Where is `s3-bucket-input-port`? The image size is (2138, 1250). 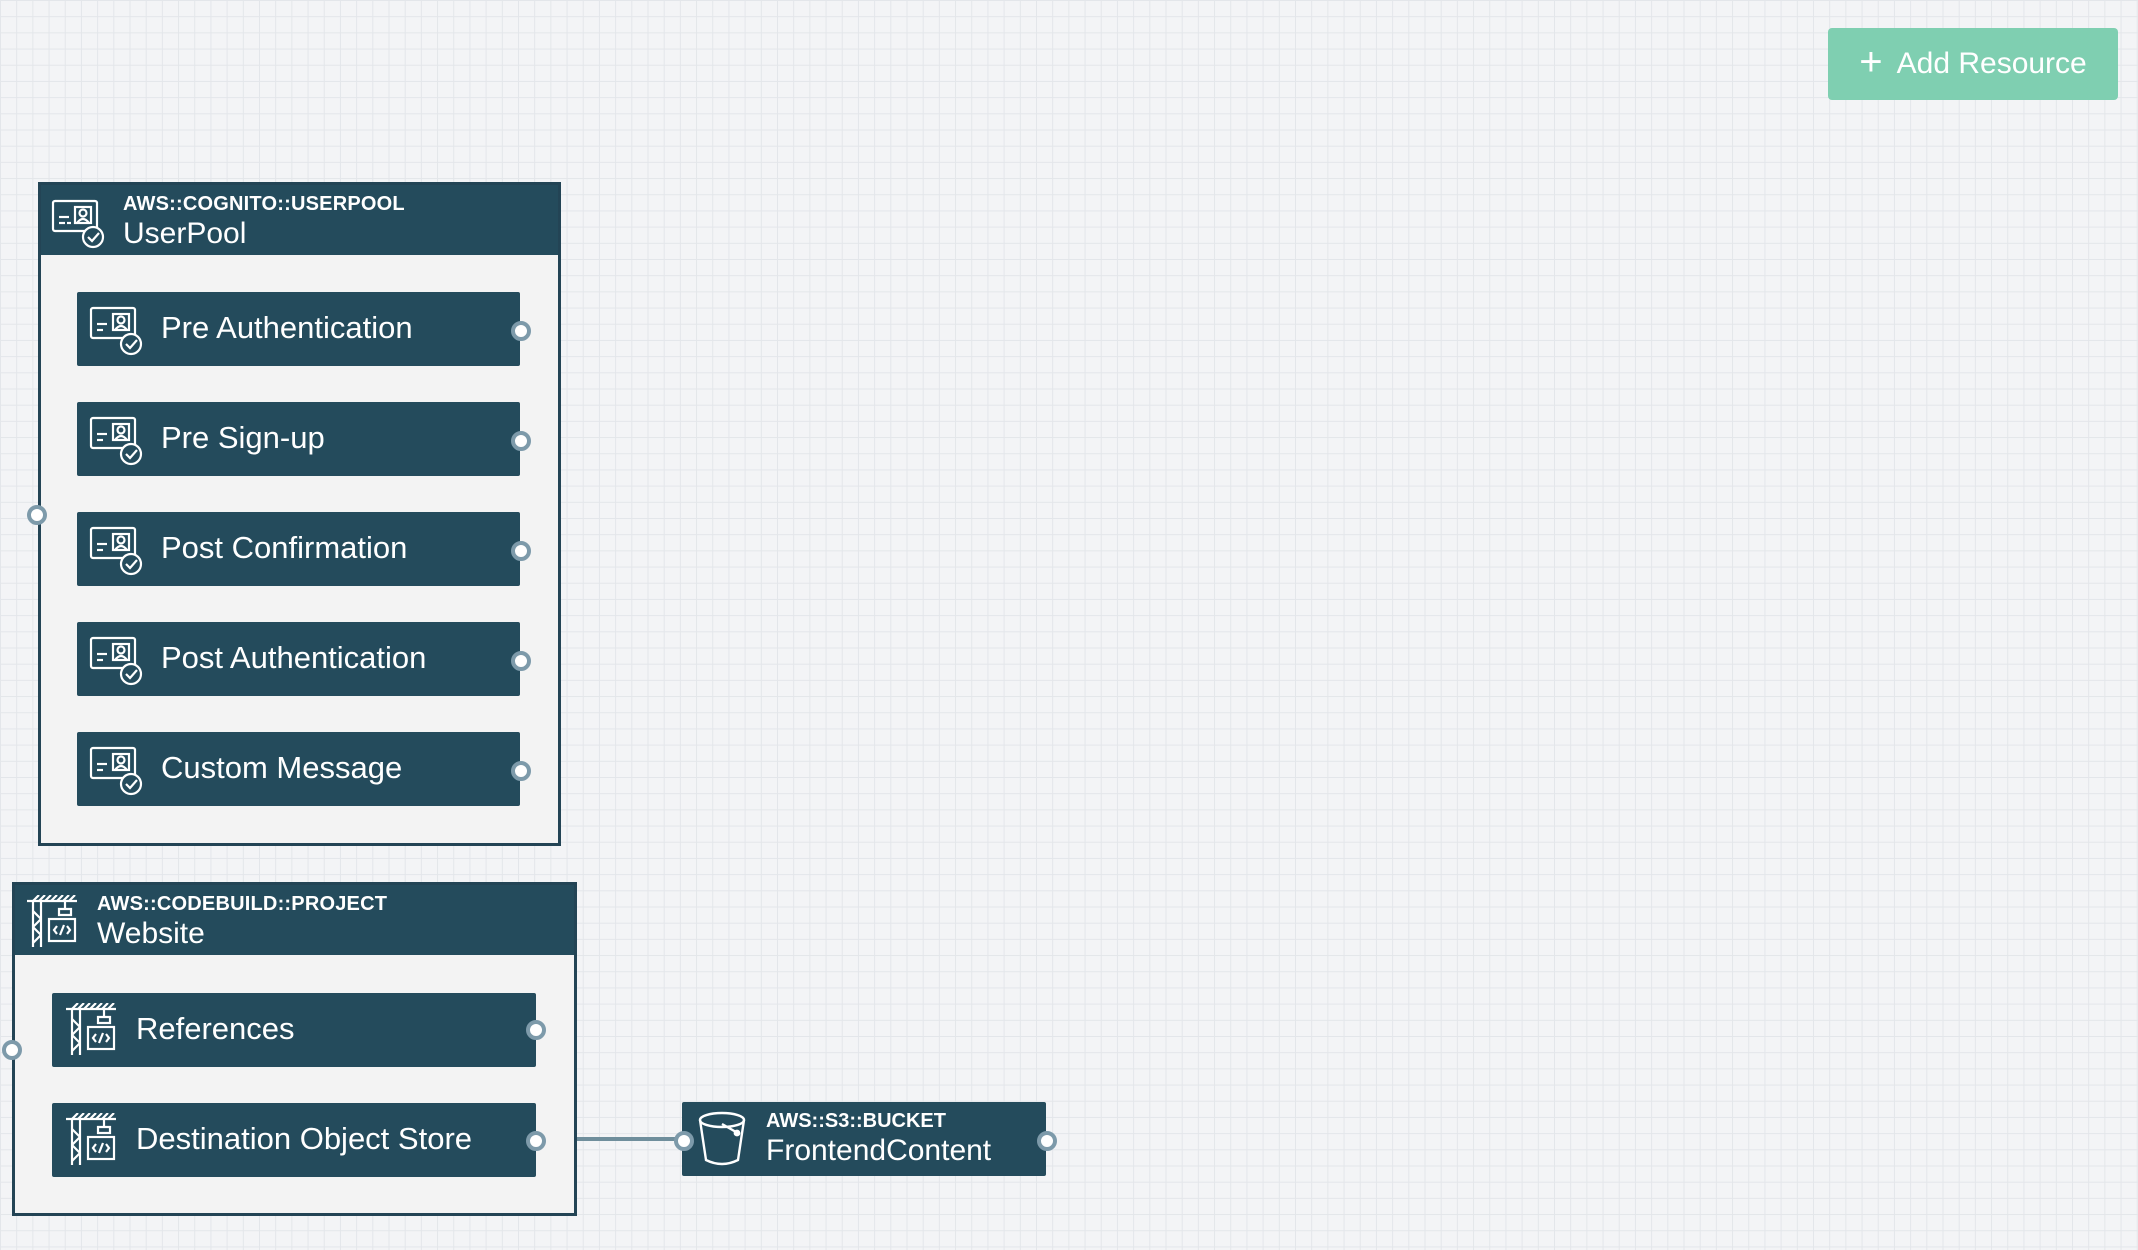 s3-bucket-input-port is located at coordinates (684, 1141).